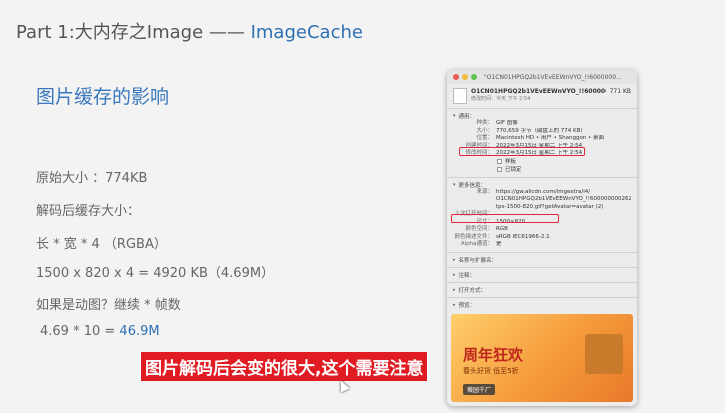  Describe the element at coordinates (80, 331) in the screenshot. I see `result-prefix: 4.69 * 10 =` at that location.